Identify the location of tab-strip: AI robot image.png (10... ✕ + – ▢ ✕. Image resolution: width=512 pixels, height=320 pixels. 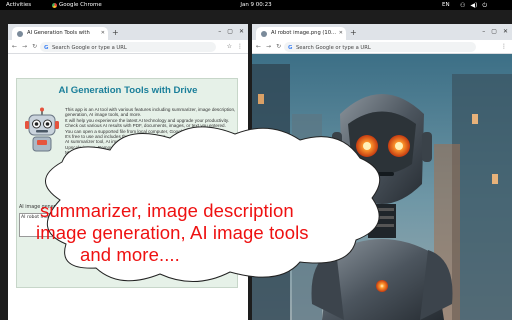
(382, 32).